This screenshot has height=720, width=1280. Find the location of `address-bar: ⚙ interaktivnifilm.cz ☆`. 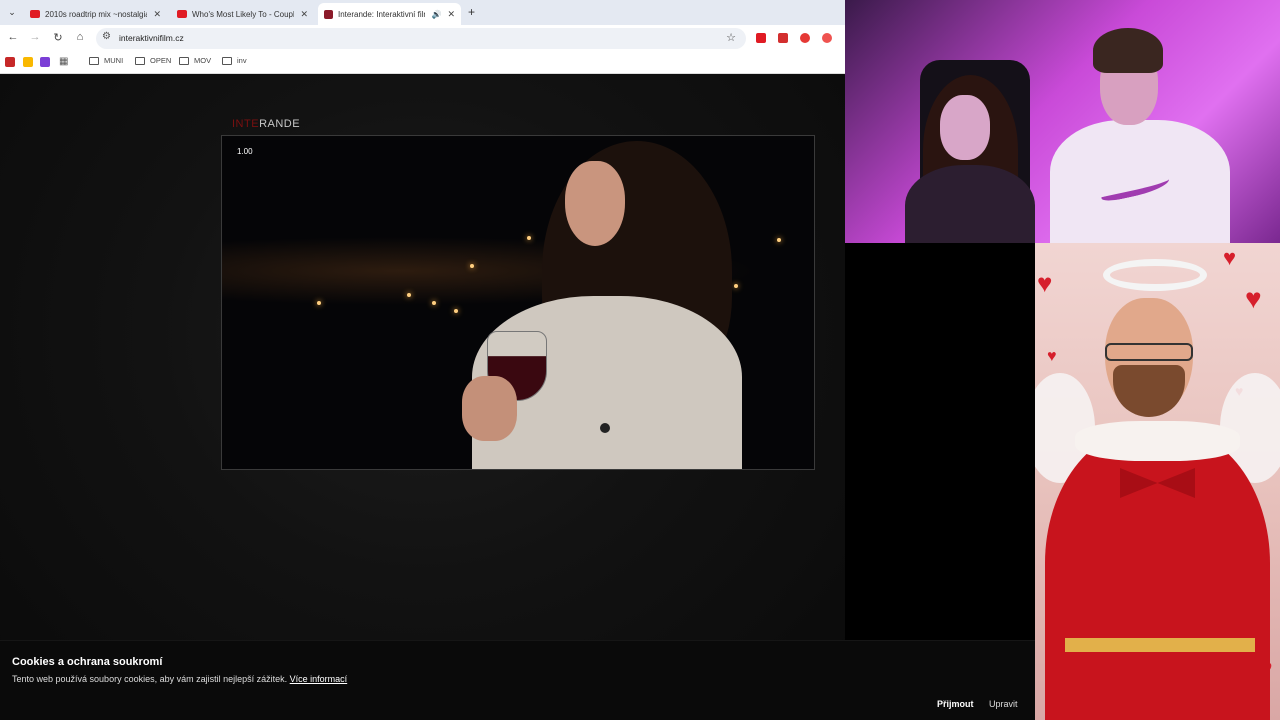

address-bar: ⚙ interaktivnifilm.cz ☆ is located at coordinates (421, 38).